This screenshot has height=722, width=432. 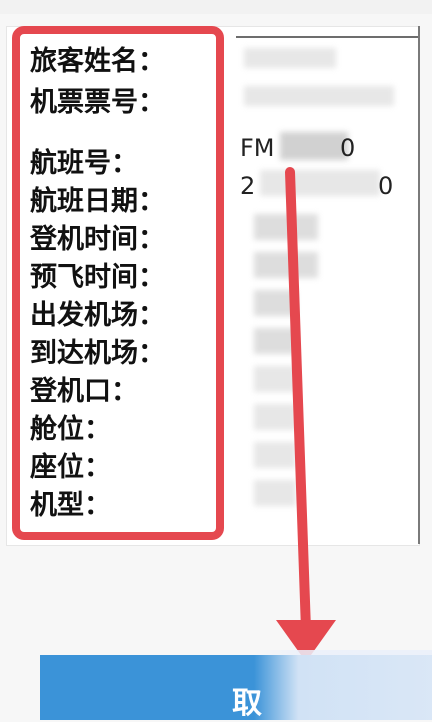 What do you see at coordinates (257, 148) in the screenshot?
I see `flight-number-value-partial: FM` at bounding box center [257, 148].